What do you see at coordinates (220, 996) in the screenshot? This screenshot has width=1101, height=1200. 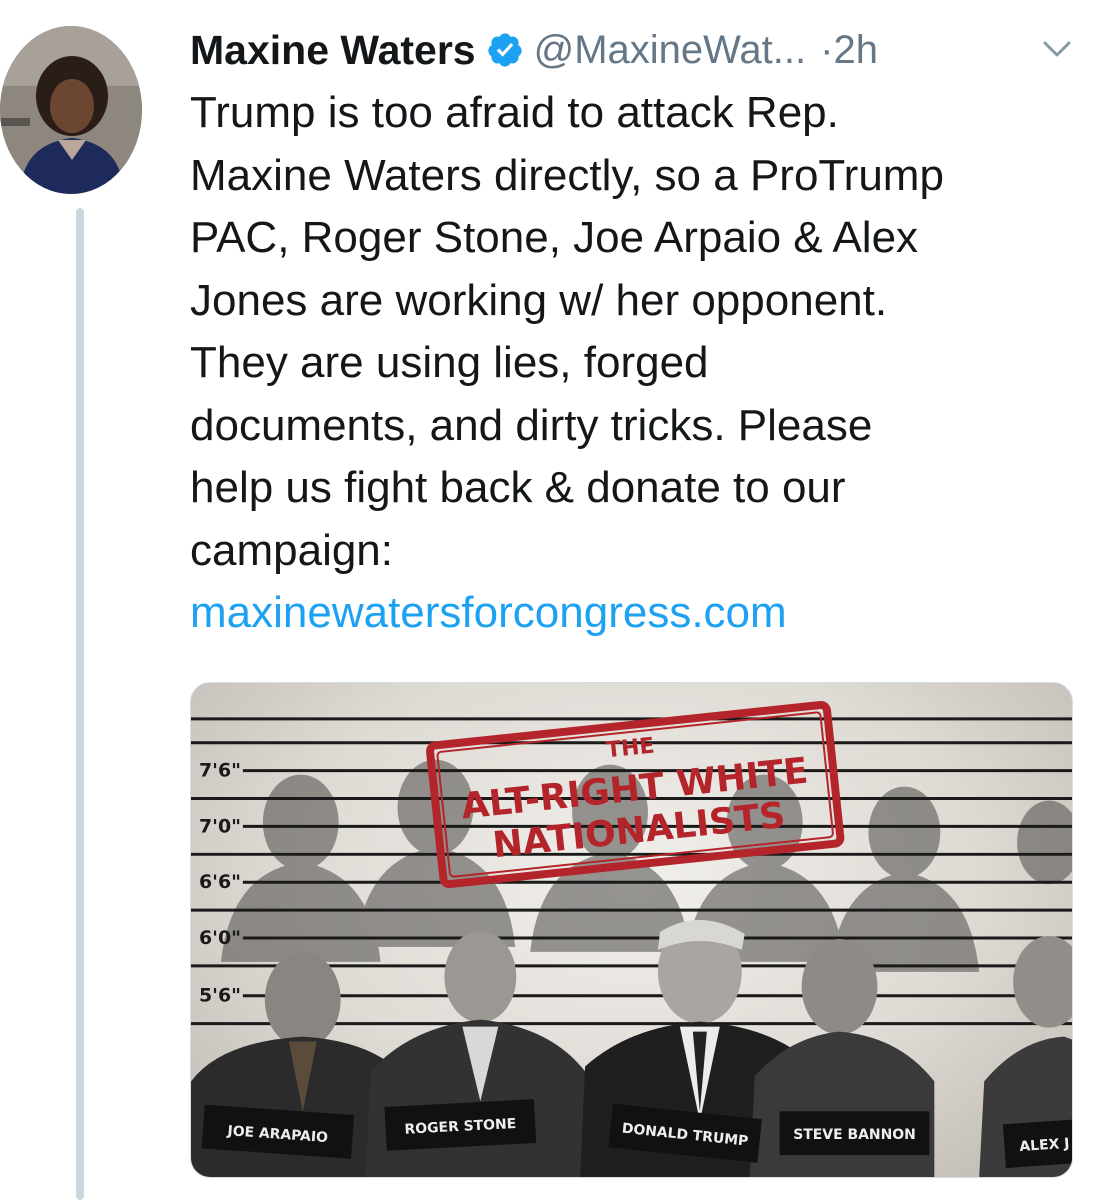 I see `height-mark: 5'6"` at bounding box center [220, 996].